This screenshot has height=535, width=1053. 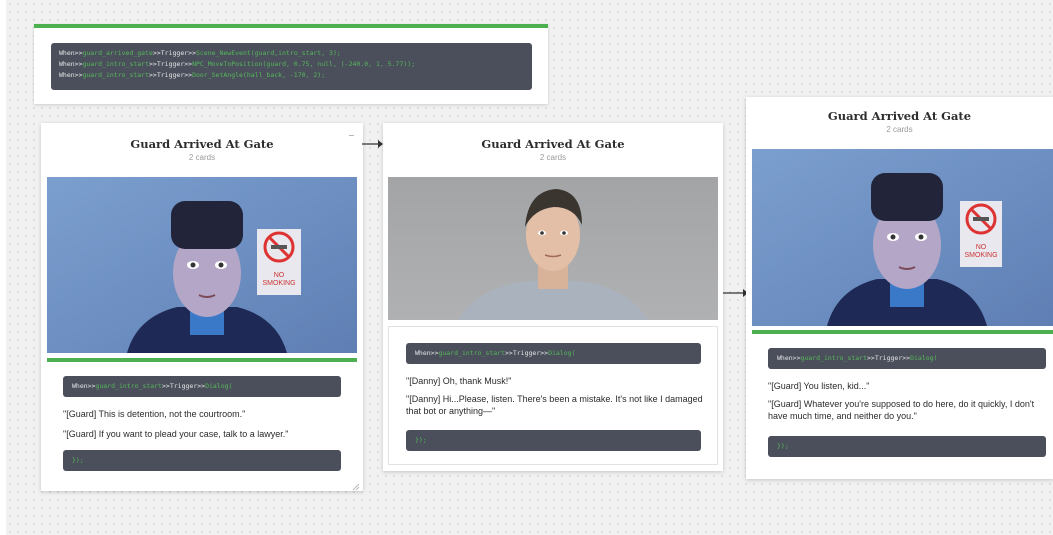 I want to click on resize-handle-icon, so click(x=356, y=487).